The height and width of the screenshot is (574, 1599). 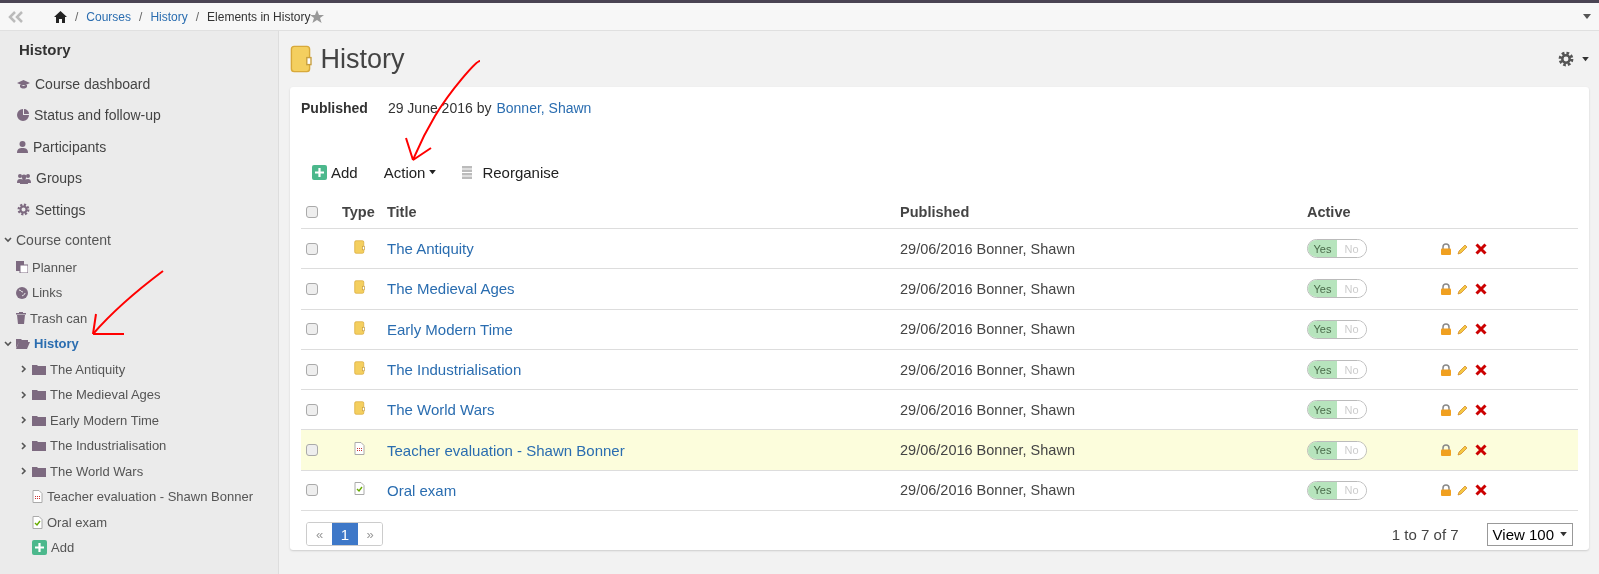 I want to click on open-folder-icon, so click(x=23, y=344).